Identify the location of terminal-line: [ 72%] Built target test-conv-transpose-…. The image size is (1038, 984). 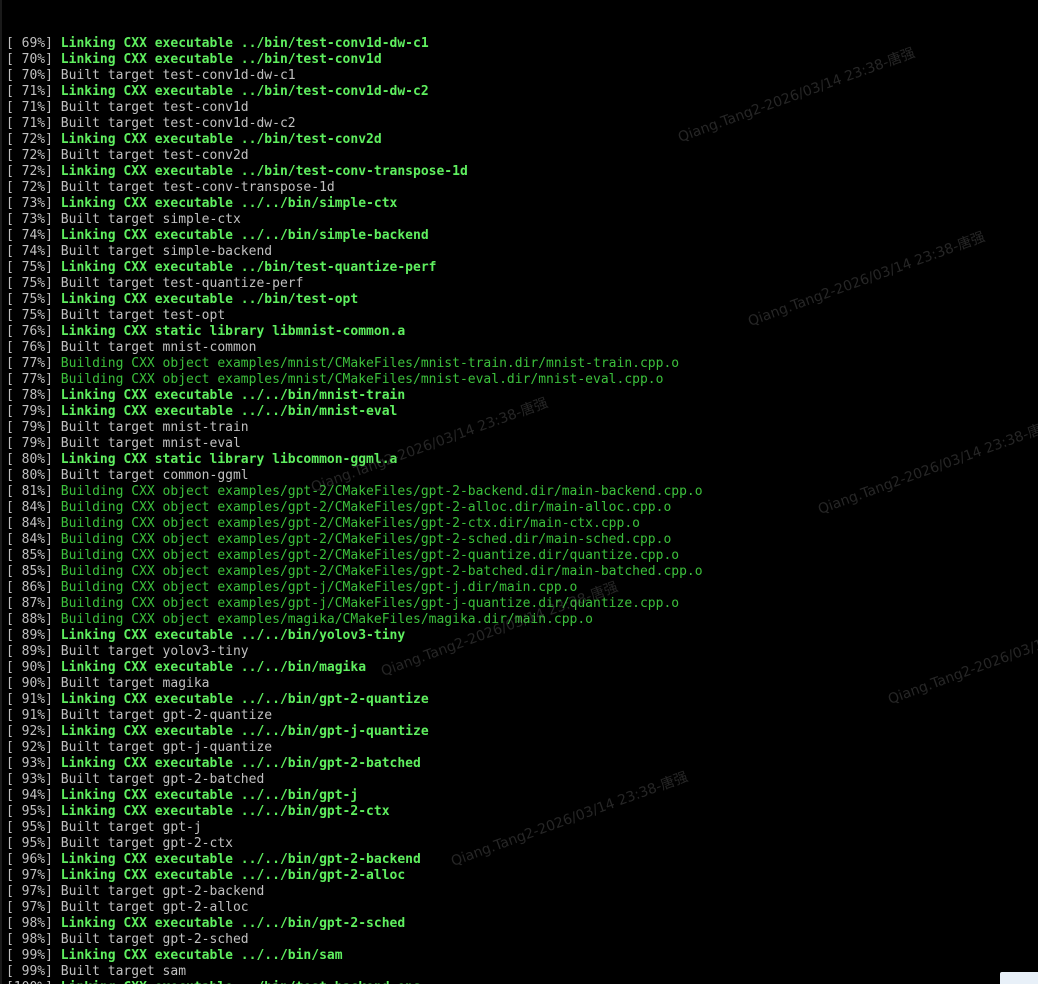
(519, 188).